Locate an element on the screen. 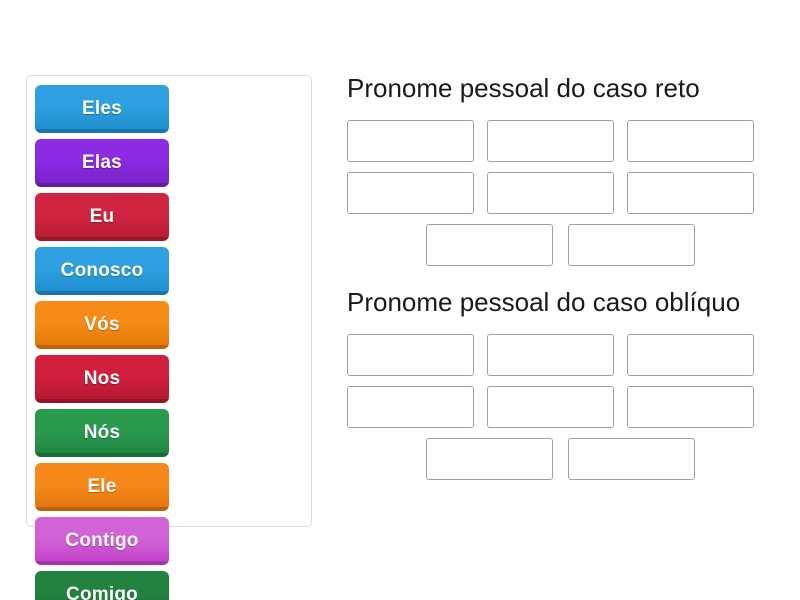  word-tile: Nos is located at coordinates (102, 379).